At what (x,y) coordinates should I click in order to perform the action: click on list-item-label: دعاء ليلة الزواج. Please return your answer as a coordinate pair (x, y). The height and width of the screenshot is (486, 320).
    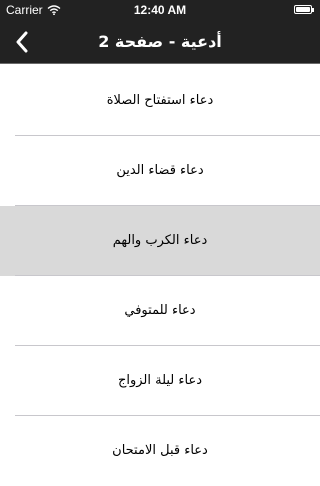
    Looking at the image, I should click on (160, 380).